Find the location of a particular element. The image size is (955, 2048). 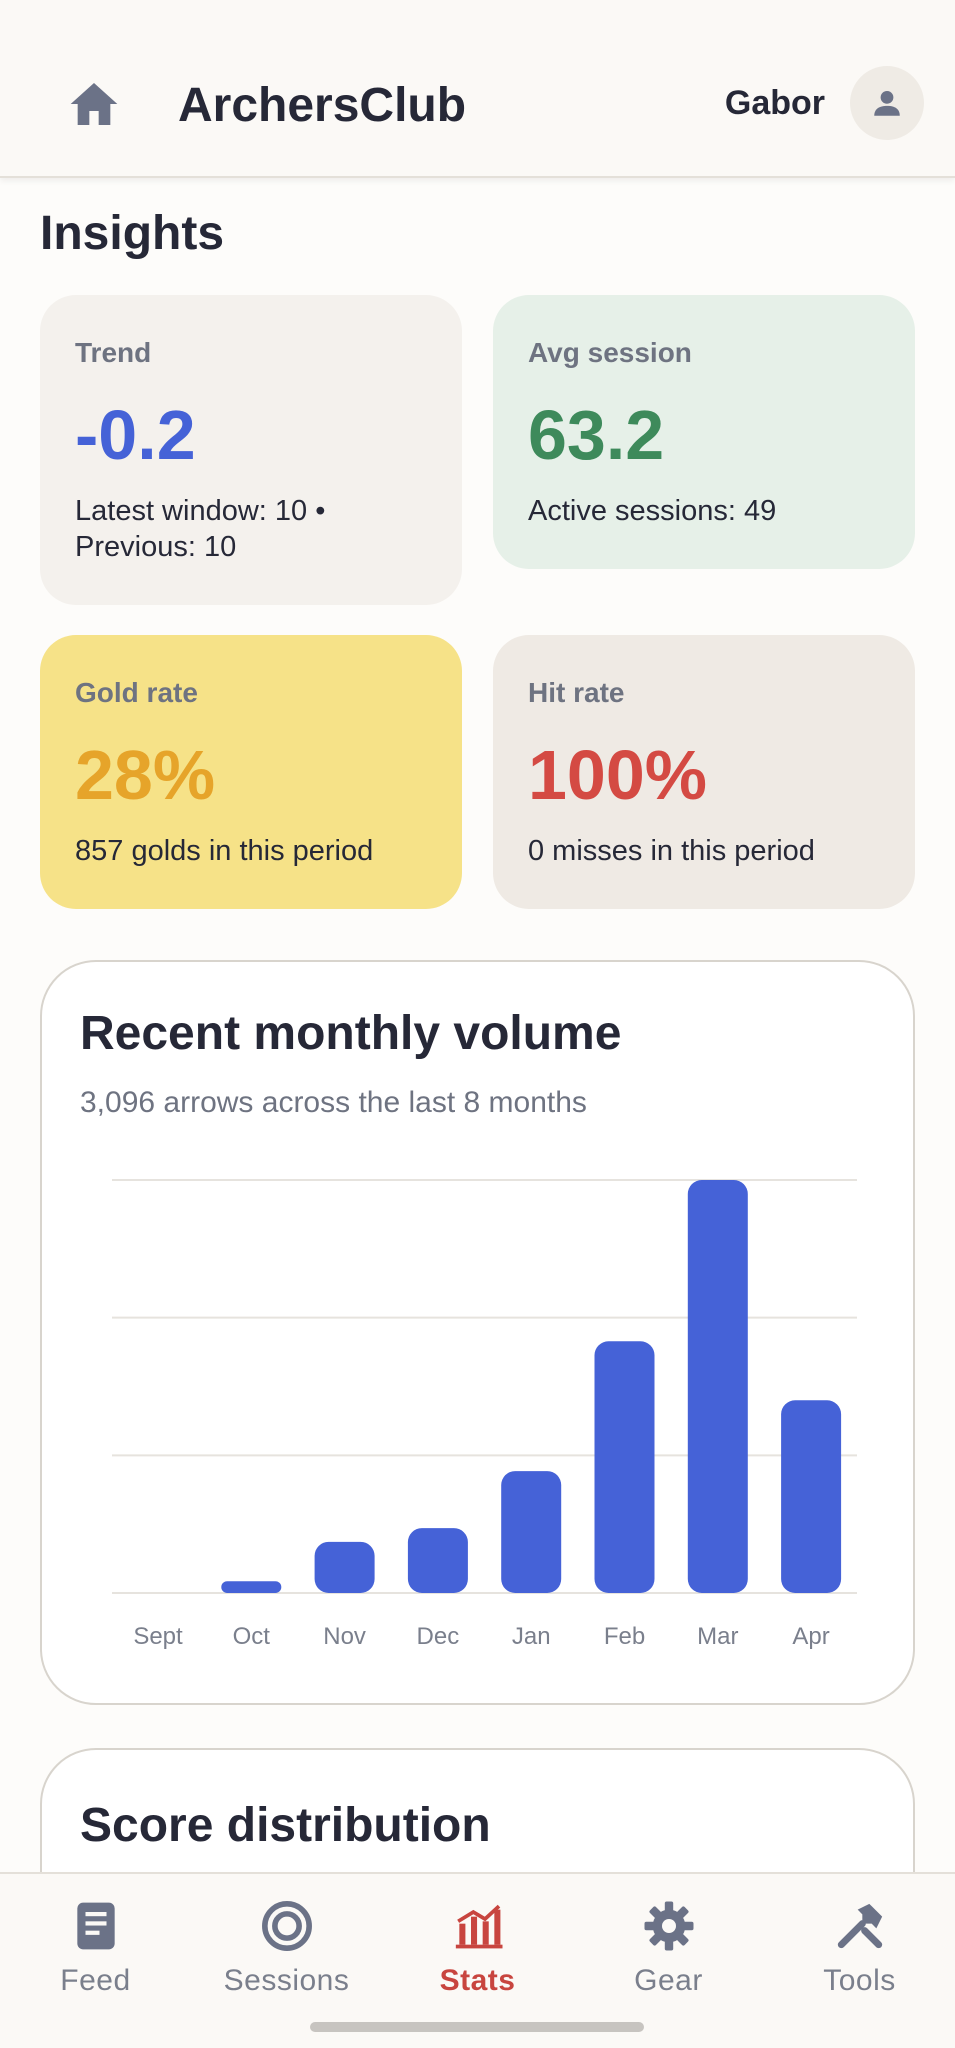

stat-value: 63.2 is located at coordinates (596, 435).